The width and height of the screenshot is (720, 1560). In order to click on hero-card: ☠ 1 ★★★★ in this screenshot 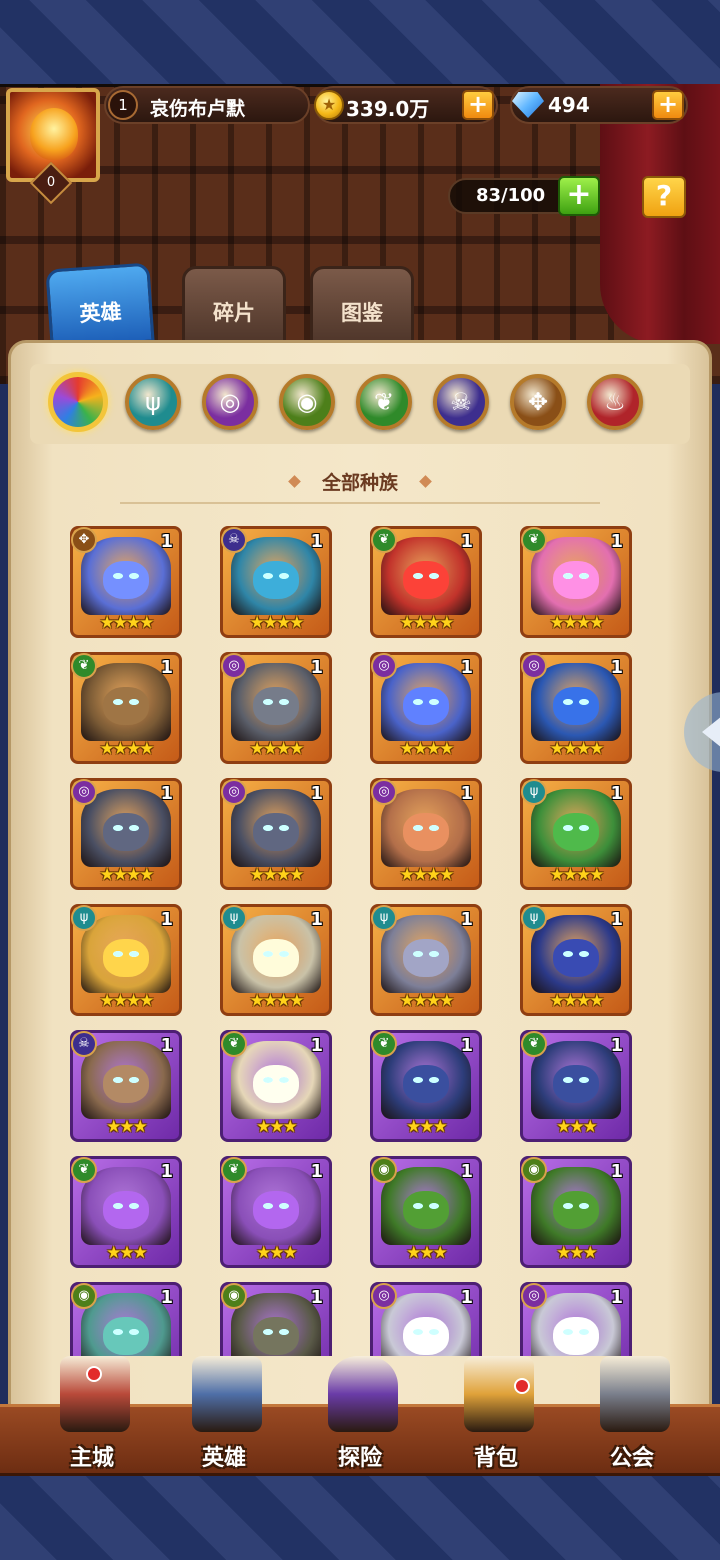, I will do `click(276, 582)`.